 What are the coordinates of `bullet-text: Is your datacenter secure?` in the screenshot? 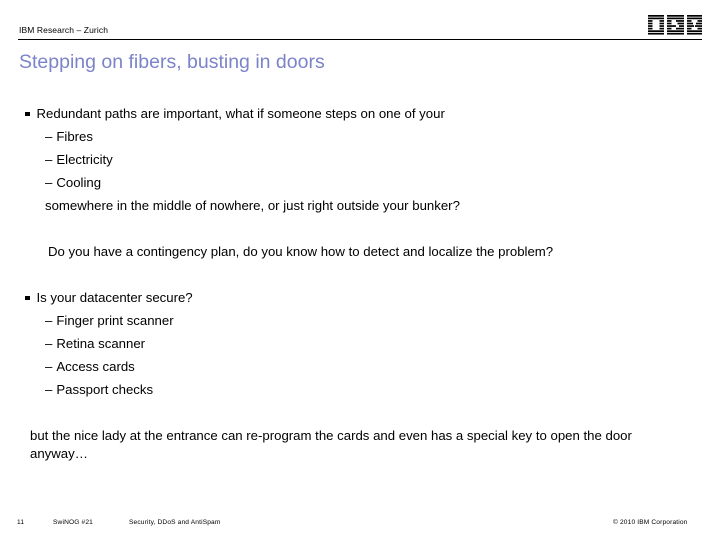 It's located at (114, 297).